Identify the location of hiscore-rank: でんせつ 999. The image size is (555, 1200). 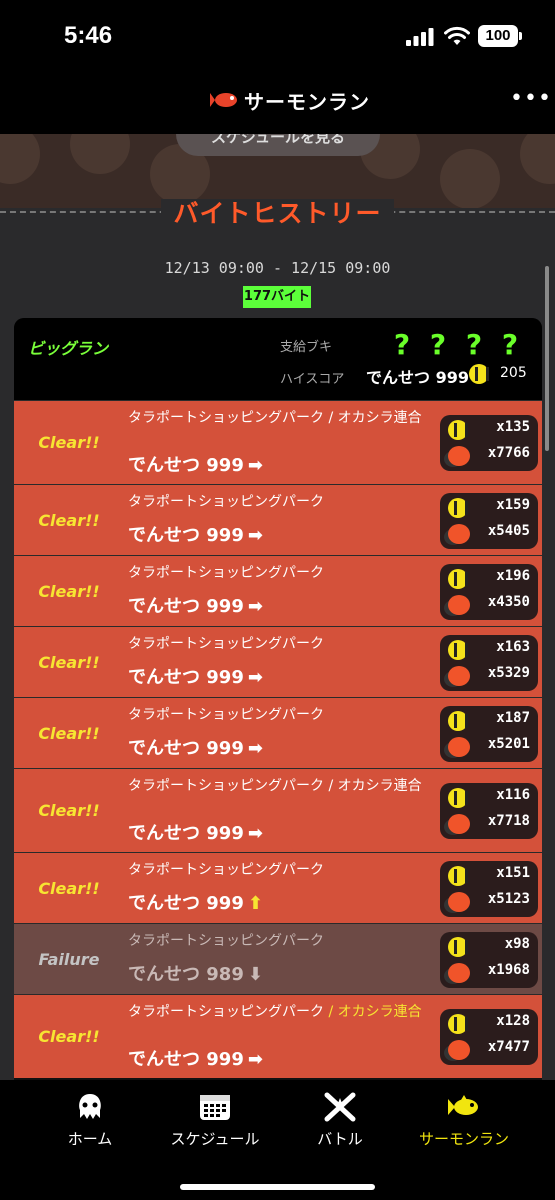
(417, 377).